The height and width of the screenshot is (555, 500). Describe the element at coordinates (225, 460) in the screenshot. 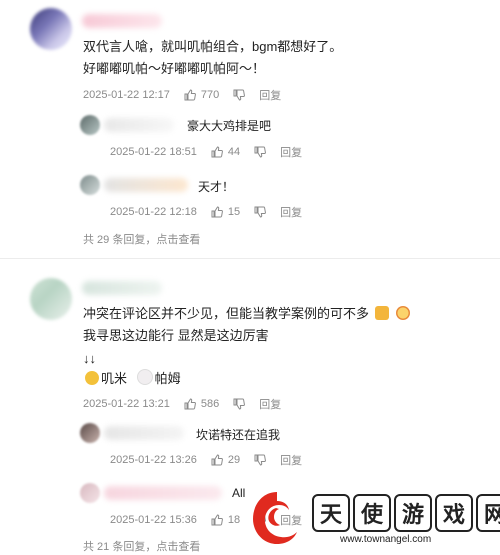

I see `like-button: 29` at that location.